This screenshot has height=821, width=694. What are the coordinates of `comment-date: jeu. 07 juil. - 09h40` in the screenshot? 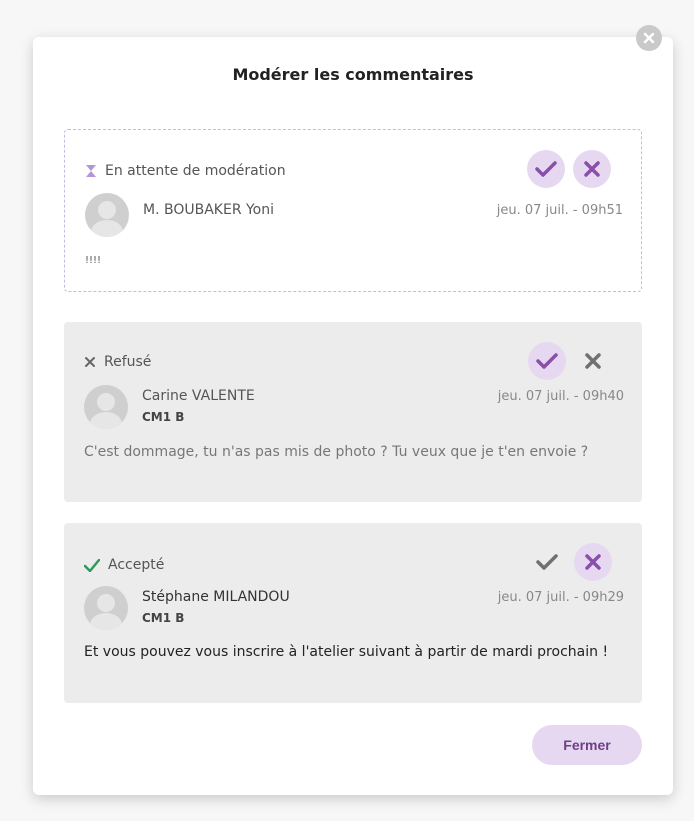 It's located at (560, 396).